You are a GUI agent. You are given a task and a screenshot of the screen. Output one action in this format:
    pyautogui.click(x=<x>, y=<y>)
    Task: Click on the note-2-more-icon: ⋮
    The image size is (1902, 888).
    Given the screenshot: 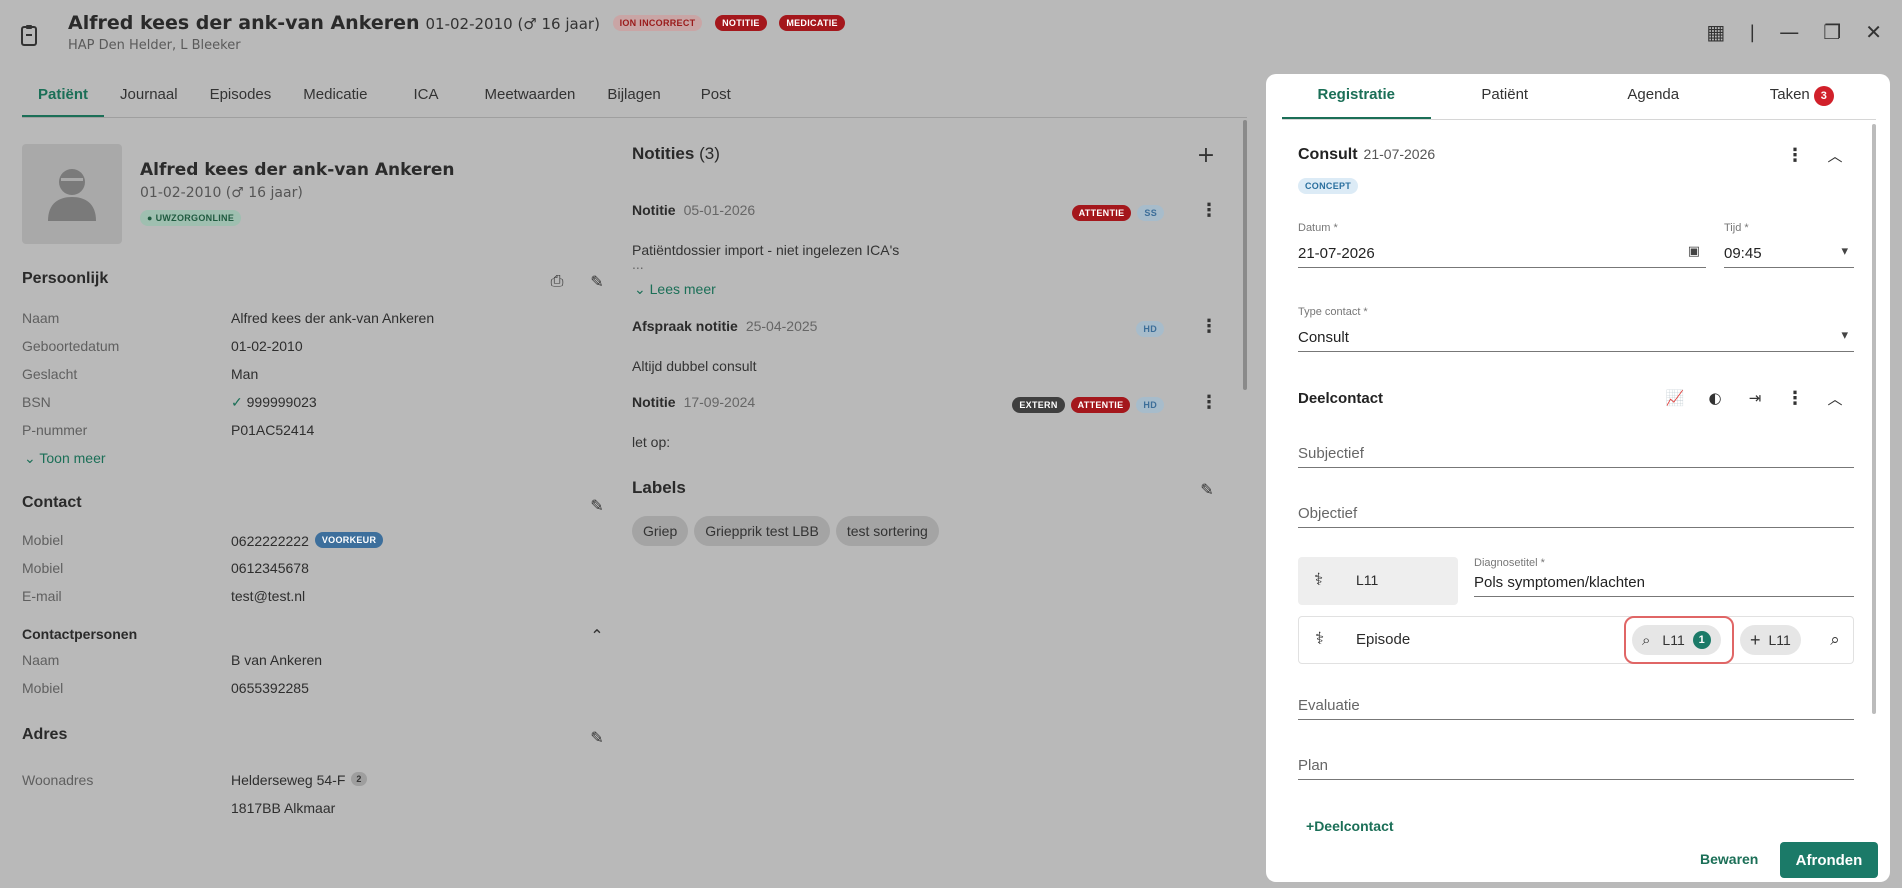 What is the action you would take?
    pyautogui.click(x=1209, y=327)
    